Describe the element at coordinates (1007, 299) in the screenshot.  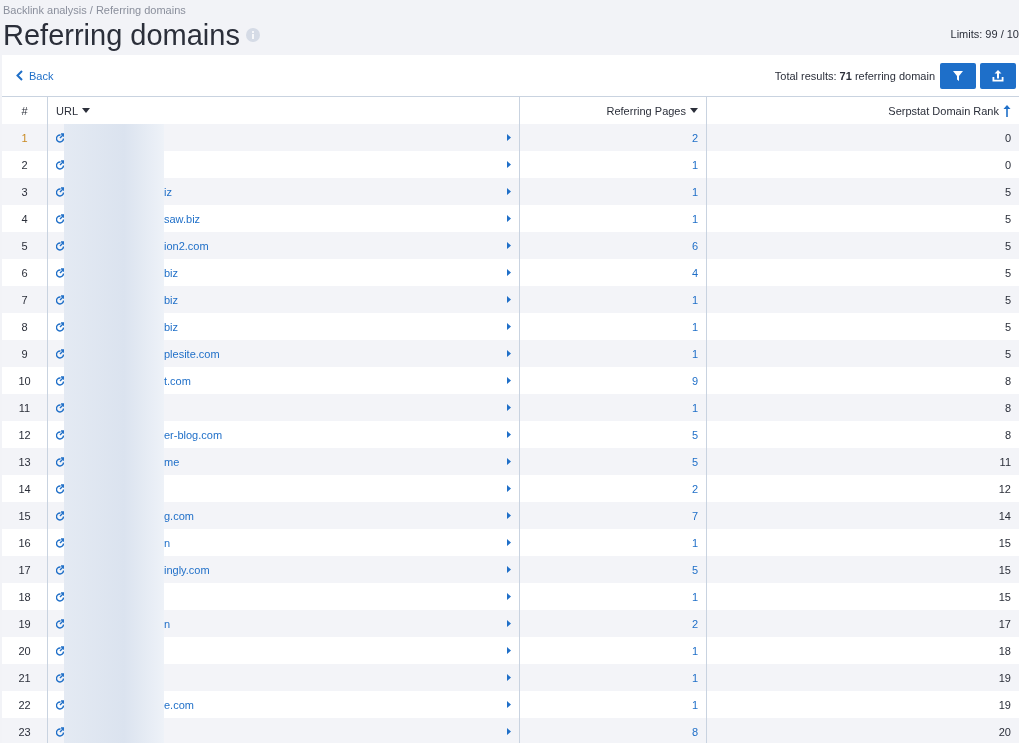
I see `rank-value: 5` at that location.